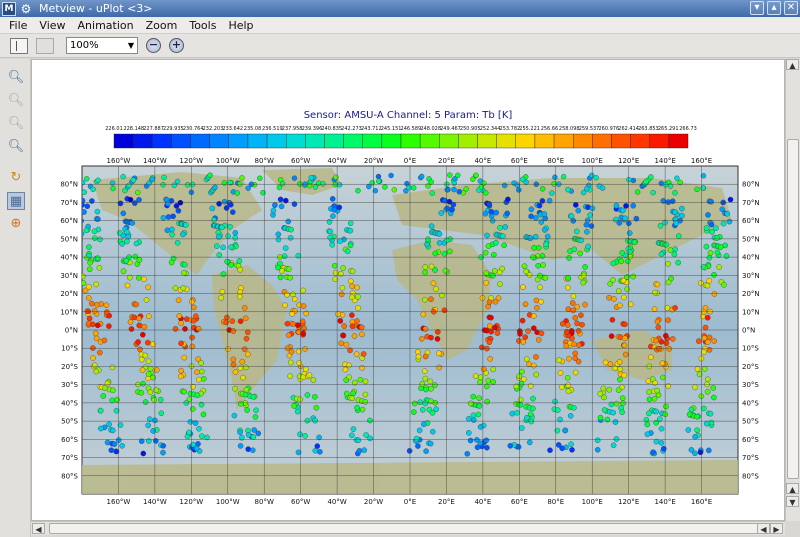 The height and width of the screenshot is (537, 800). I want to click on zoom-area-icon: 🔍︎, so click(16, 147).